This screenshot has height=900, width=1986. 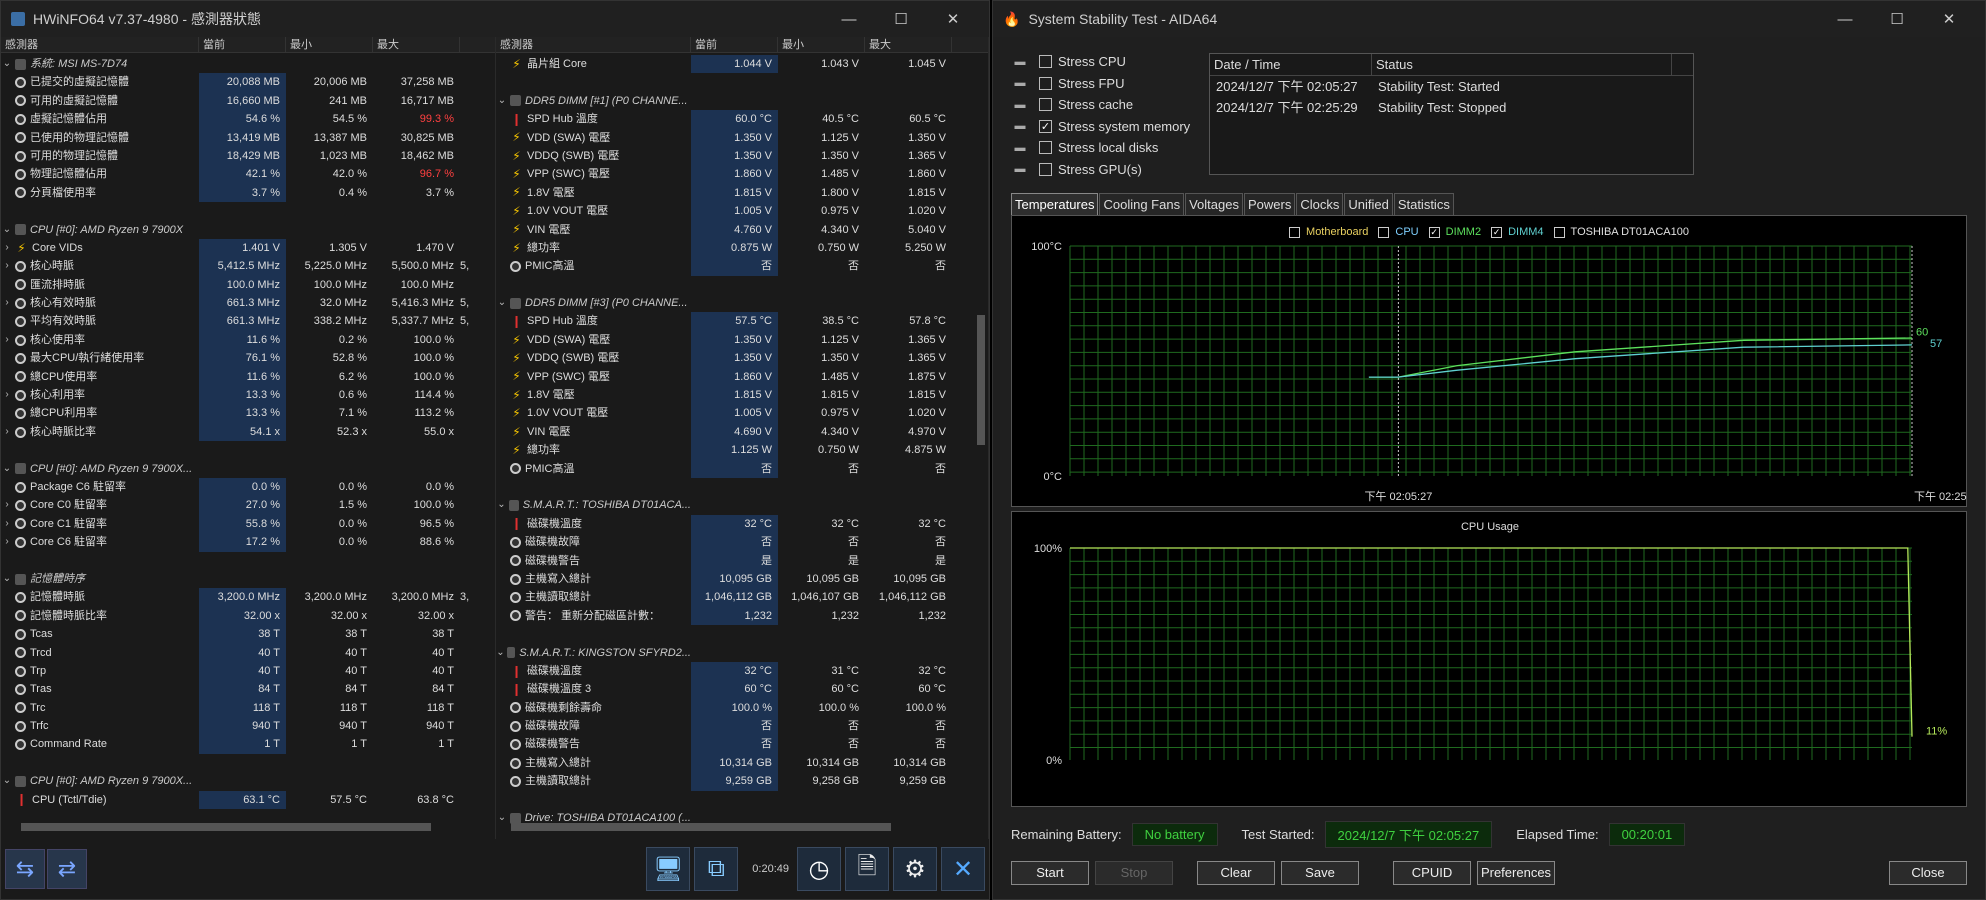 What do you see at coordinates (735, 616) in the screenshot?
I see `sensor-row: 警告： 重新分配磁區計數： 1,232 1,232 1,232` at bounding box center [735, 616].